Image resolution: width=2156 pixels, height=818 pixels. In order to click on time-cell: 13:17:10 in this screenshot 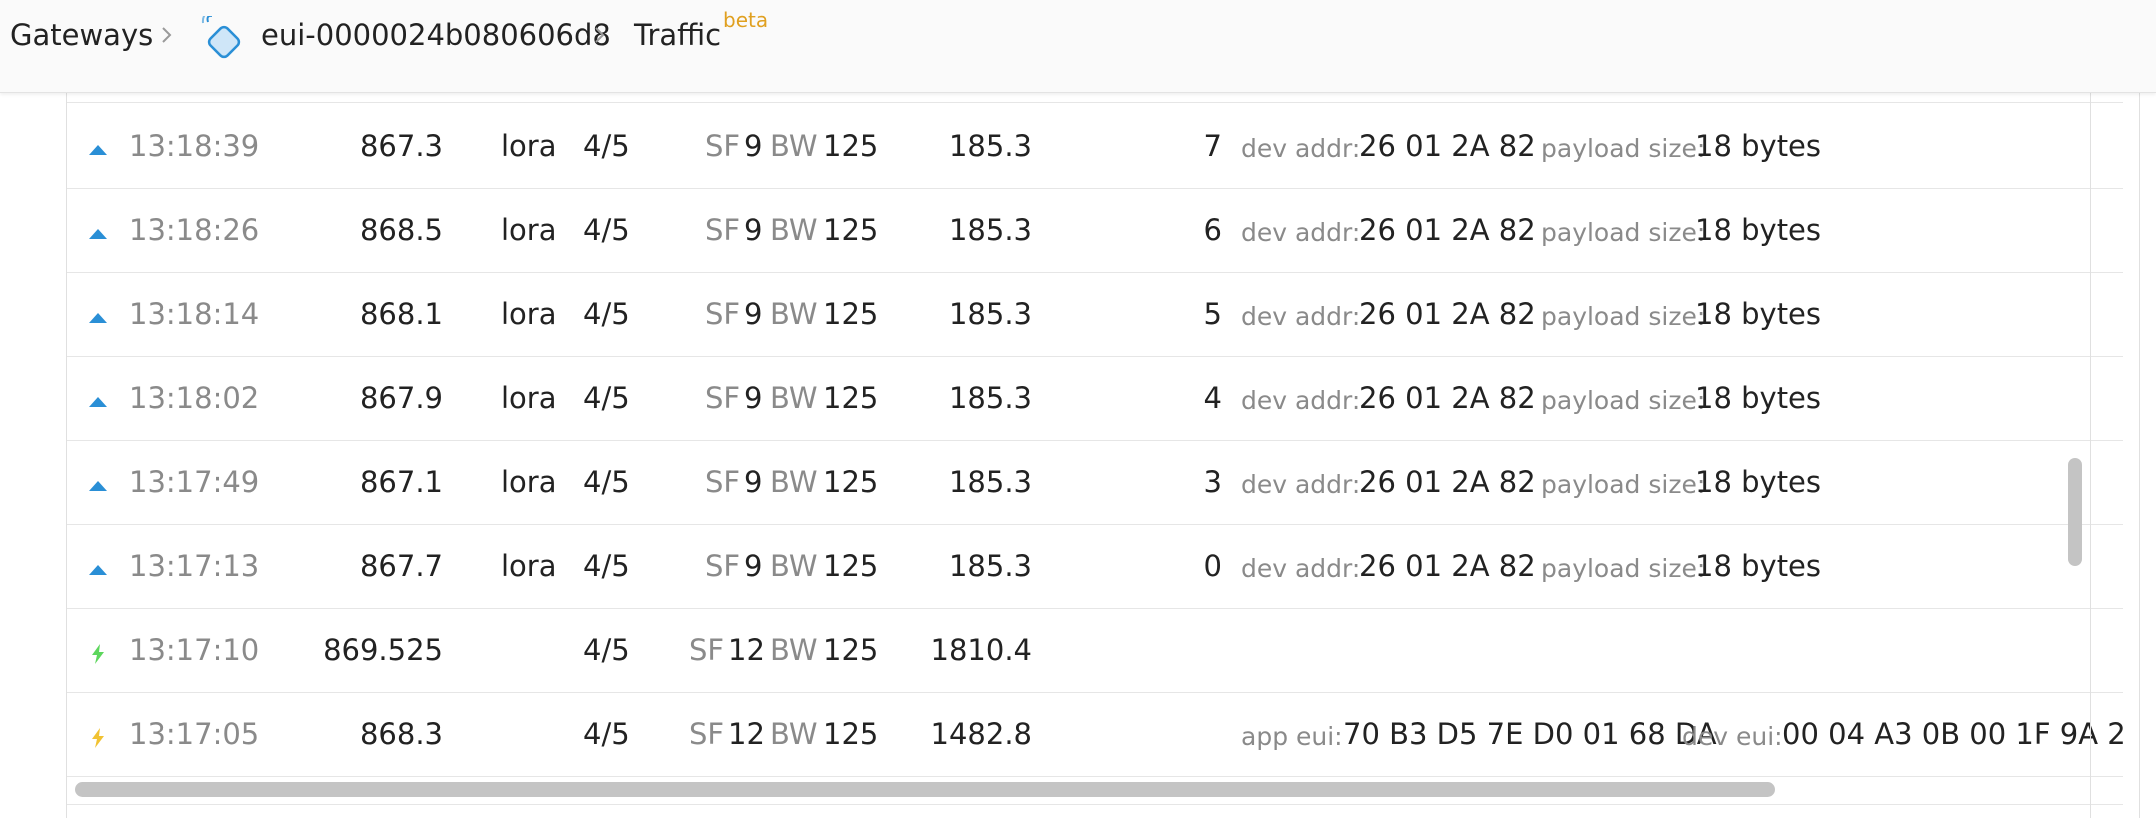, I will do `click(194, 650)`.